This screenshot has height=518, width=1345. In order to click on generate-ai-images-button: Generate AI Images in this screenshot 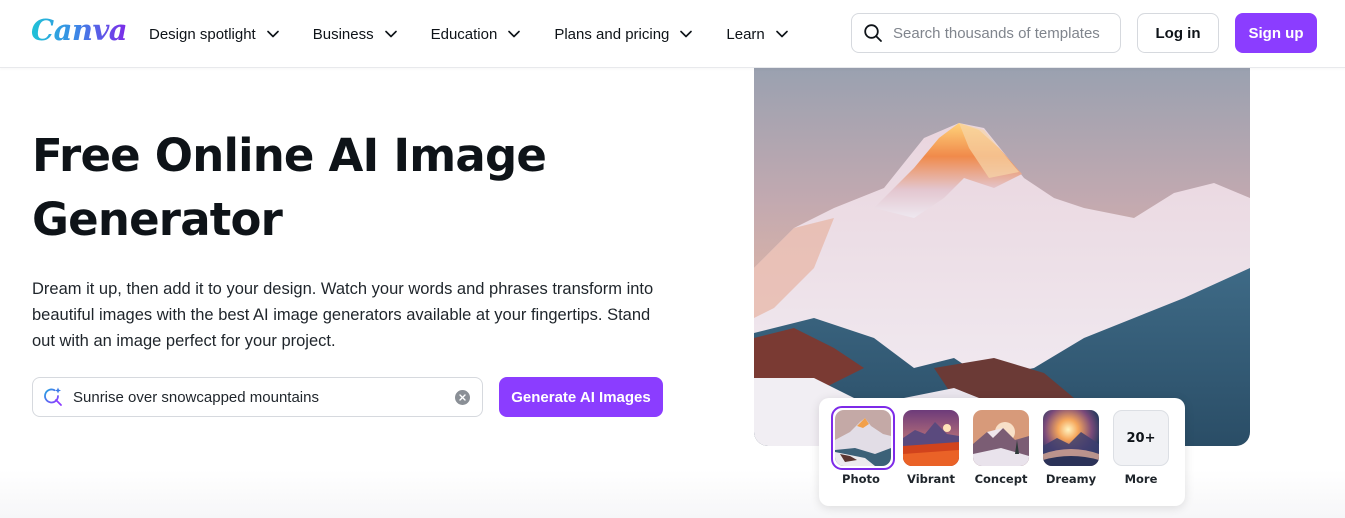, I will do `click(581, 397)`.